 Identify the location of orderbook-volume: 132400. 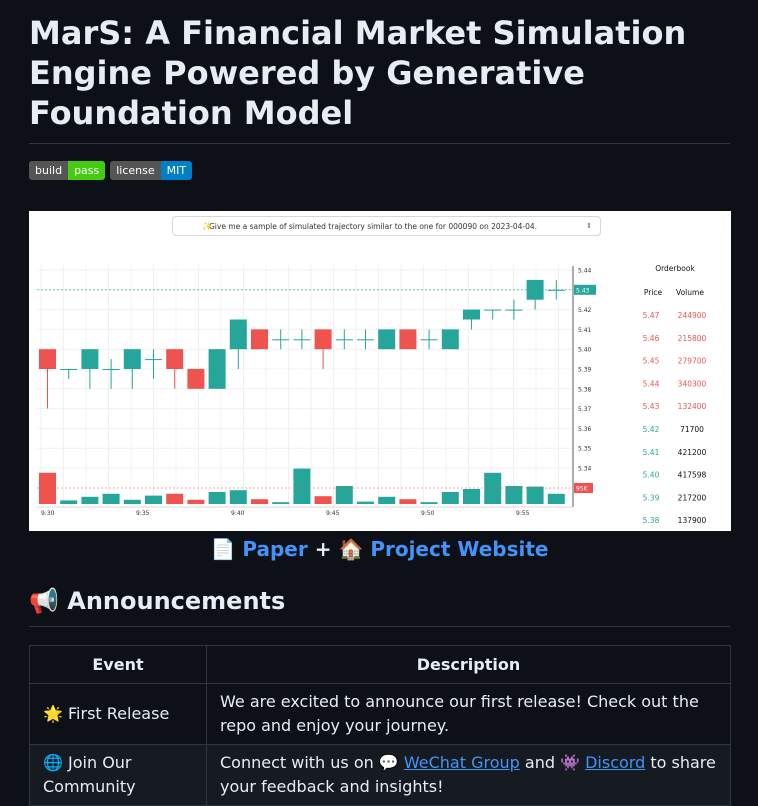
(692, 406).